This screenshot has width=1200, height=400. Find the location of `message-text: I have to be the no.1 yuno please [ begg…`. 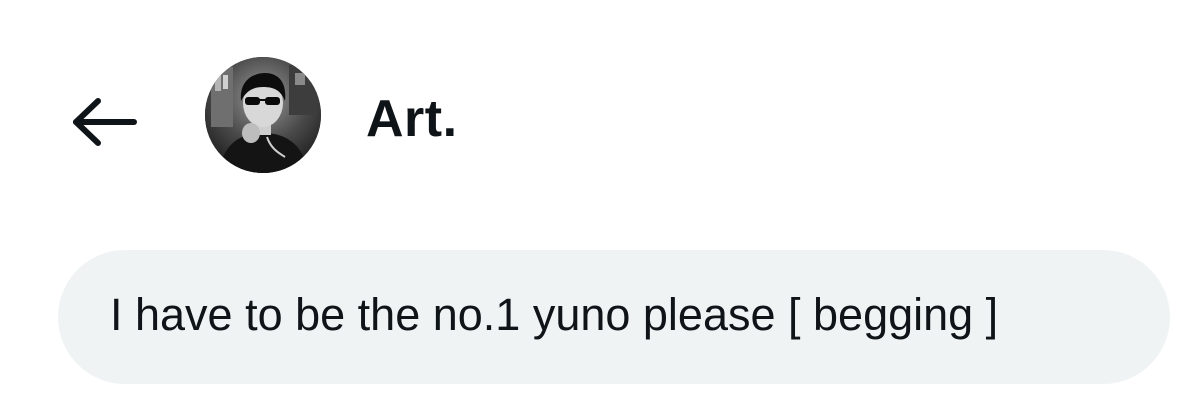

message-text: I have to be the no.1 yuno please [ begg… is located at coordinates (554, 314).